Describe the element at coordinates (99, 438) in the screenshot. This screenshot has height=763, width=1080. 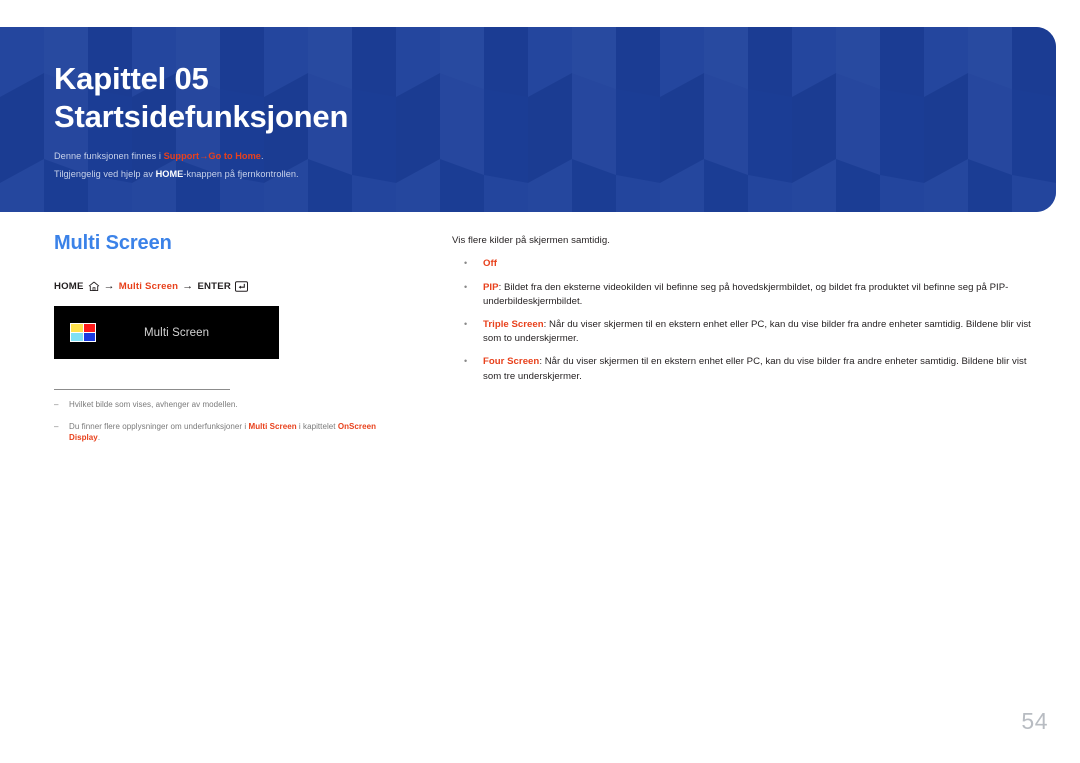
I see `note-text-suffix: .` at that location.